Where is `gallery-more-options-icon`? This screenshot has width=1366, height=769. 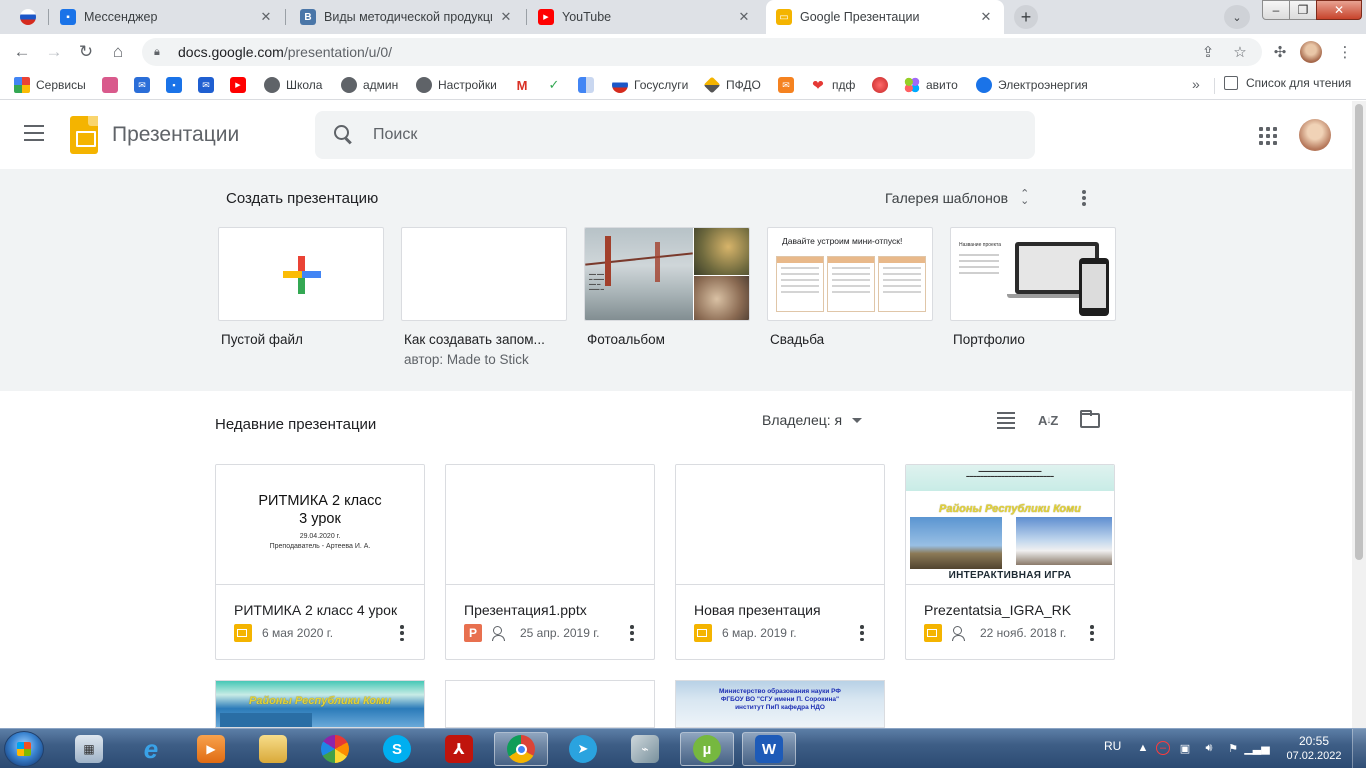 gallery-more-options-icon is located at coordinates (1084, 198).